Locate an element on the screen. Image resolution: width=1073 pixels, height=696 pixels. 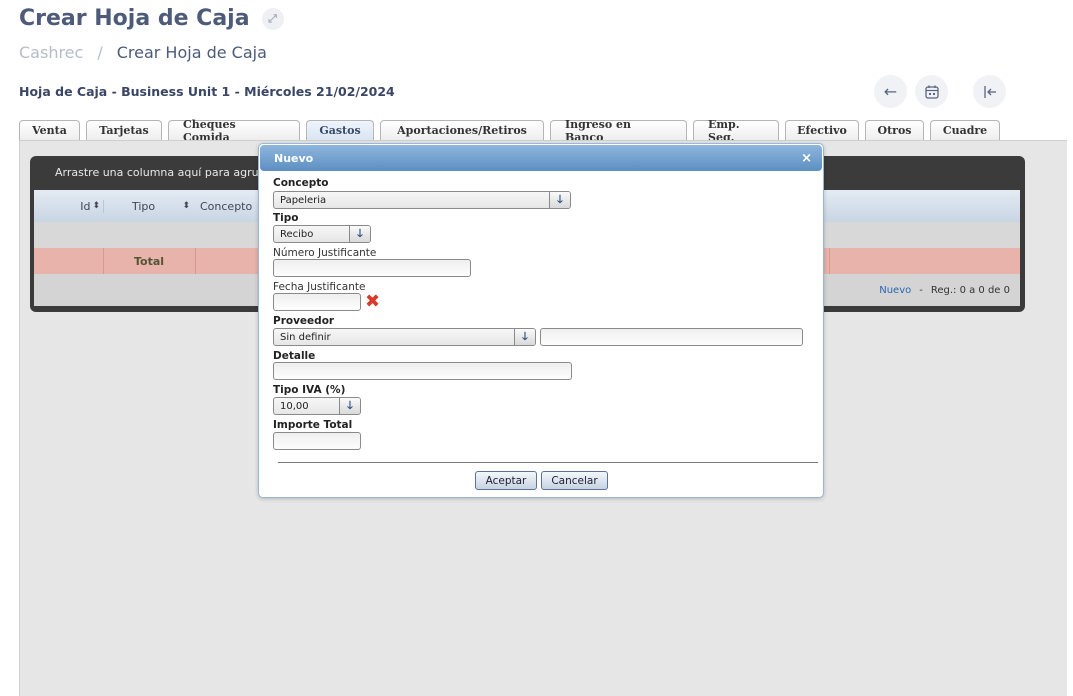
calendar-button is located at coordinates (931, 91).